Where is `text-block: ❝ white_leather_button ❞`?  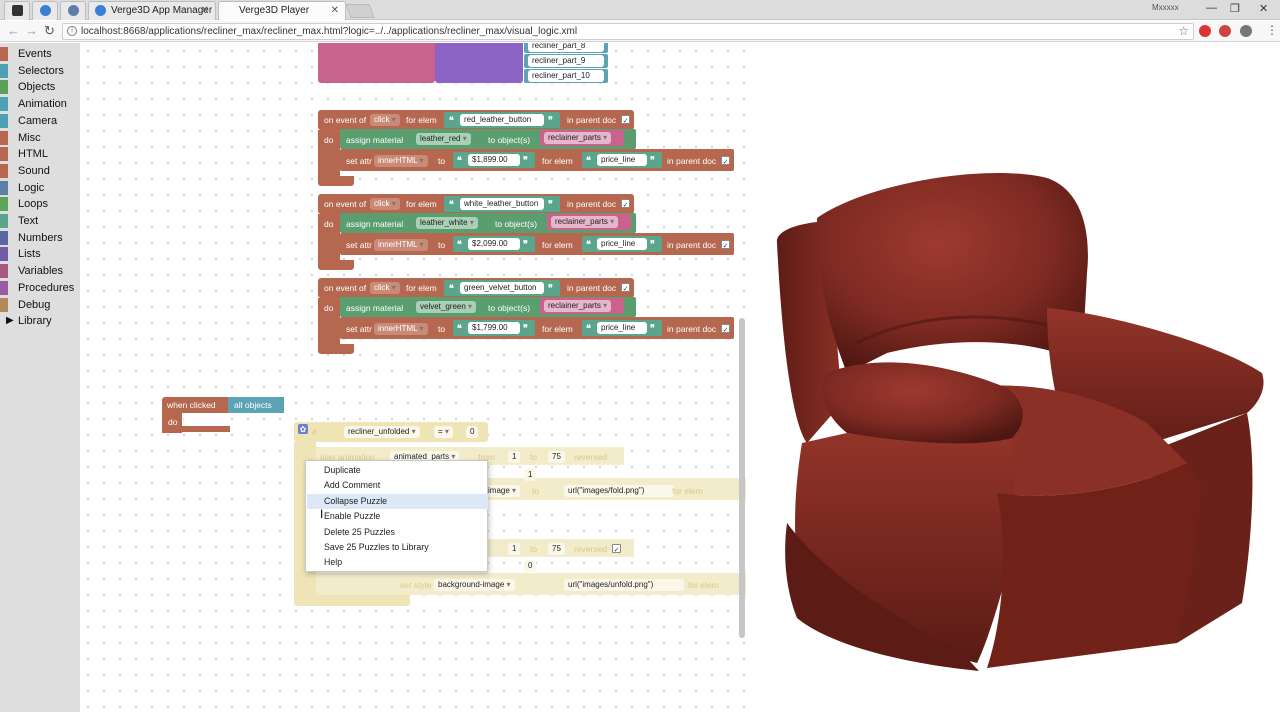
text-block: ❝ white_leather_button ❞ is located at coordinates (502, 204).